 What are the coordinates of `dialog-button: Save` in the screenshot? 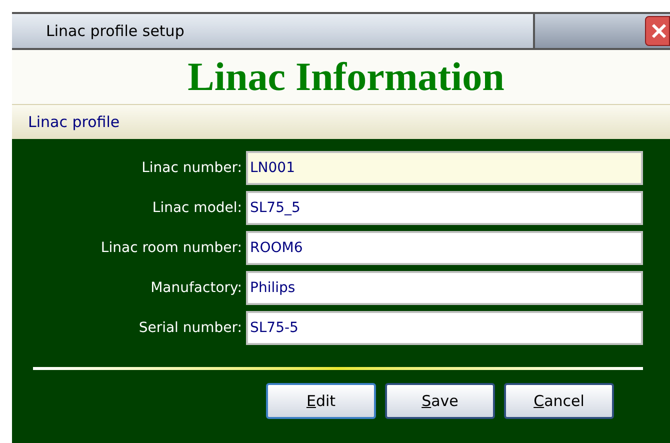 It's located at (440, 401).